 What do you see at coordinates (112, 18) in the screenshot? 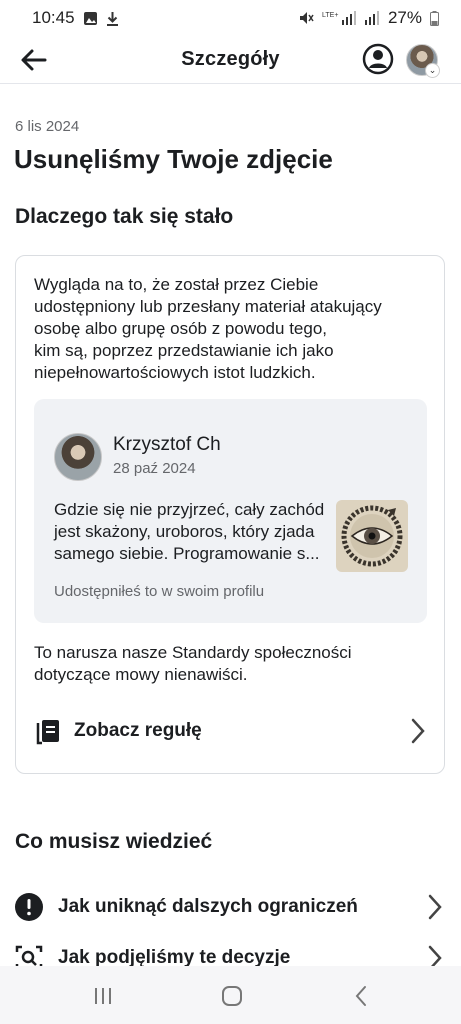
I see `download-icon` at bounding box center [112, 18].